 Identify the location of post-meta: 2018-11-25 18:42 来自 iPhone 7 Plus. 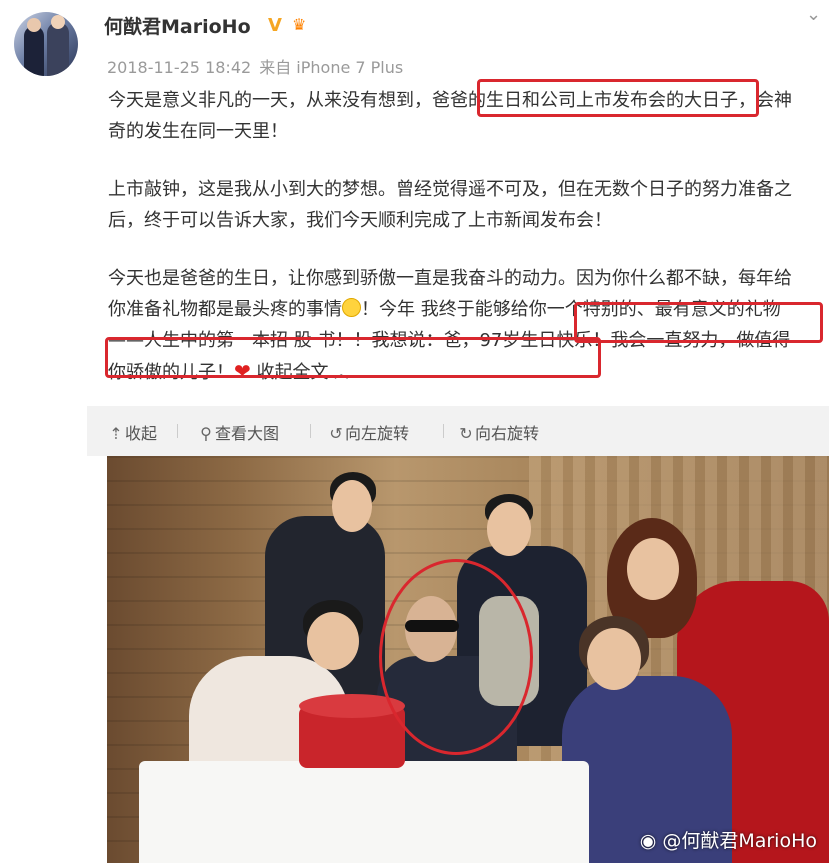
(259, 66).